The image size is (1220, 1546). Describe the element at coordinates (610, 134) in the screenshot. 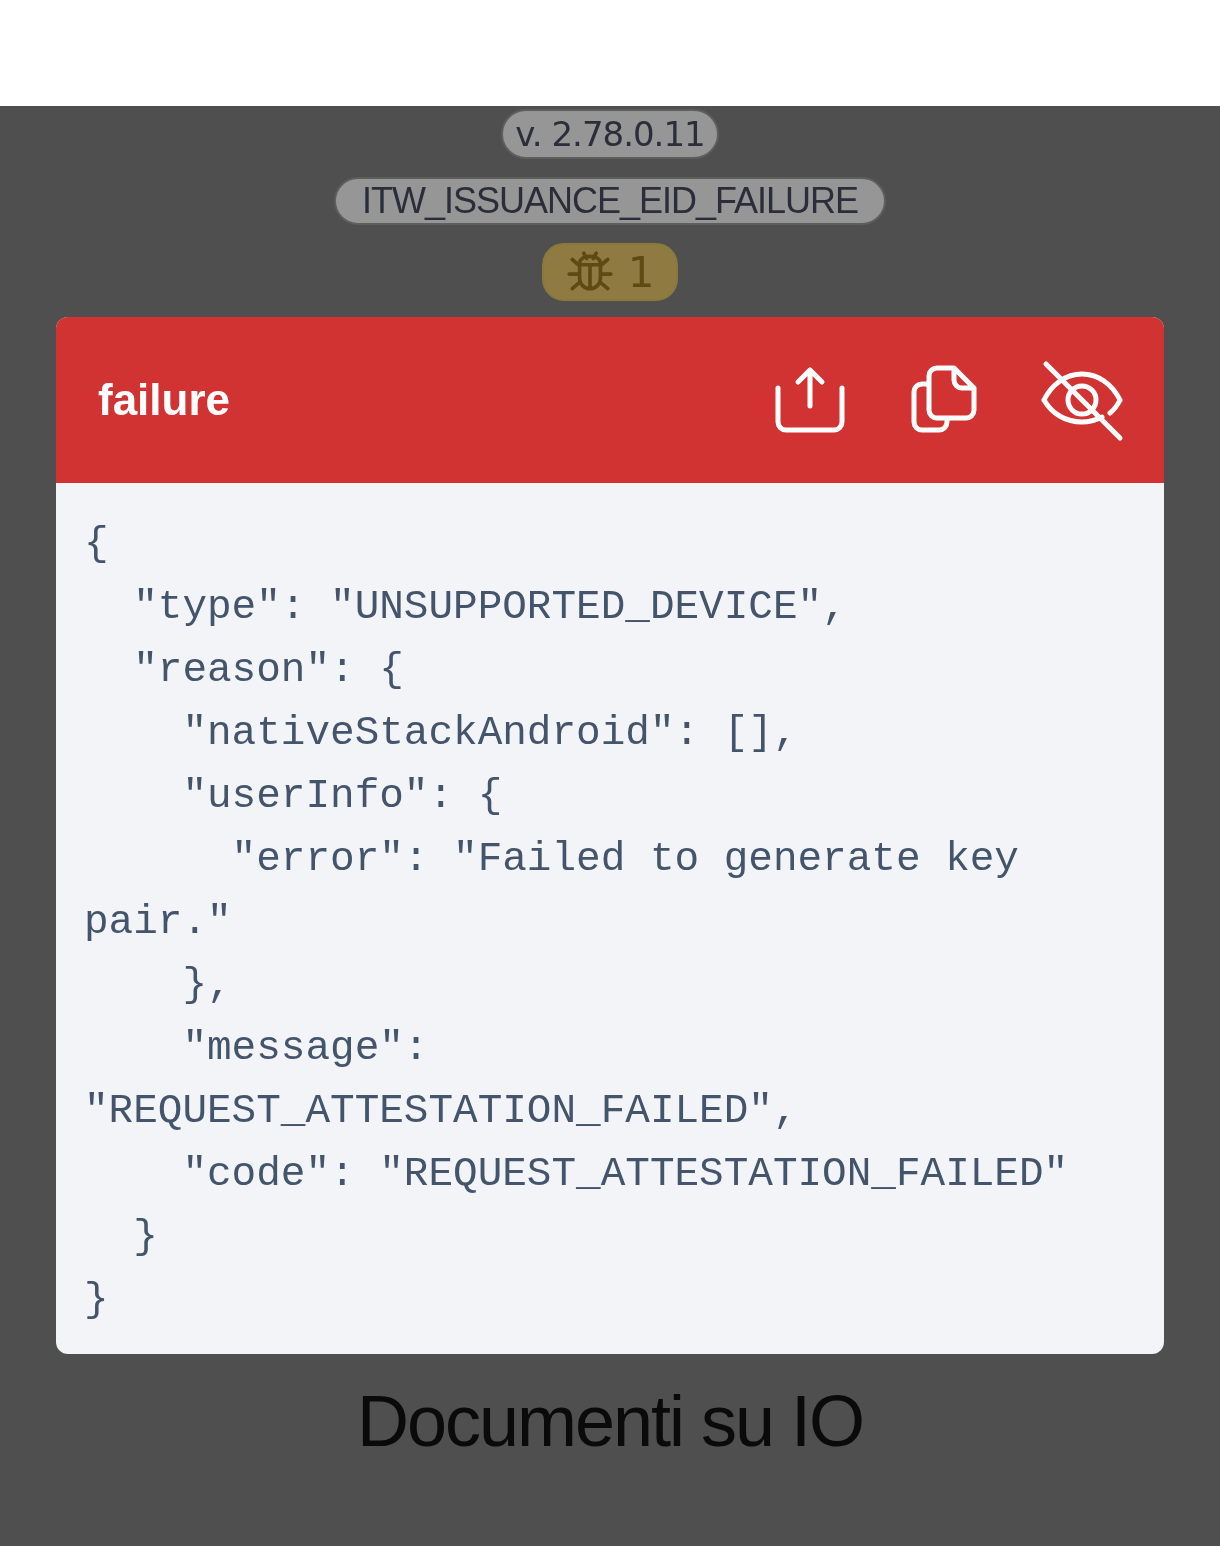

I see `version-badge: v. 2.78.0.11` at that location.